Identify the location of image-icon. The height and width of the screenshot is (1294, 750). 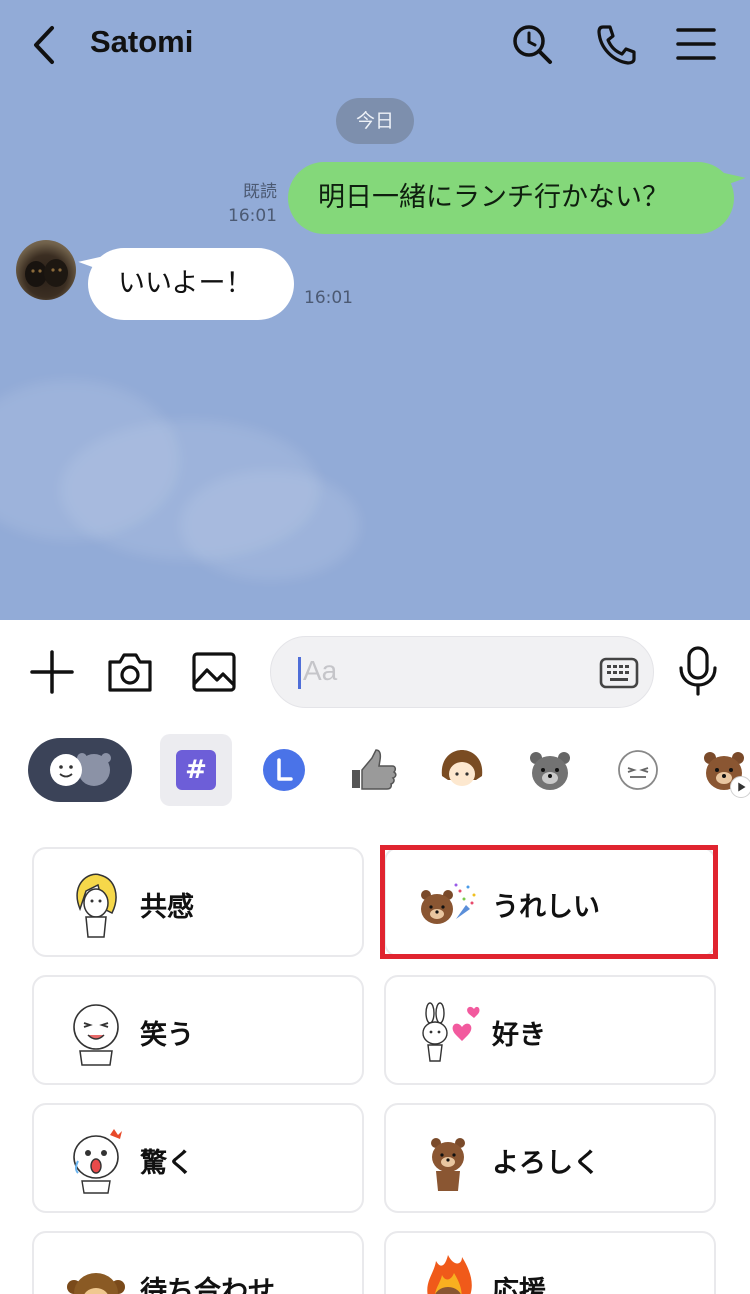
(214, 672).